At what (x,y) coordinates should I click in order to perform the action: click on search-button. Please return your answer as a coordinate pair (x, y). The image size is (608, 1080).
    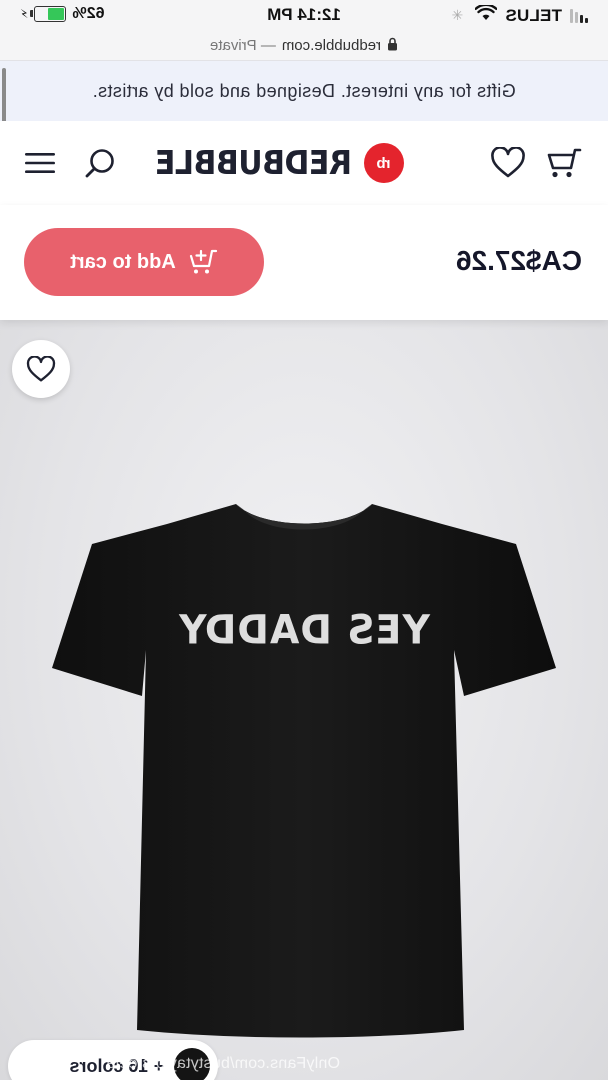
    Looking at the image, I should click on (100, 163).